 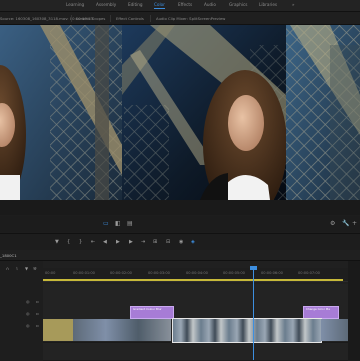 I want to click on ruler-timecode: 00:00:03:00, so click(x=159, y=273).